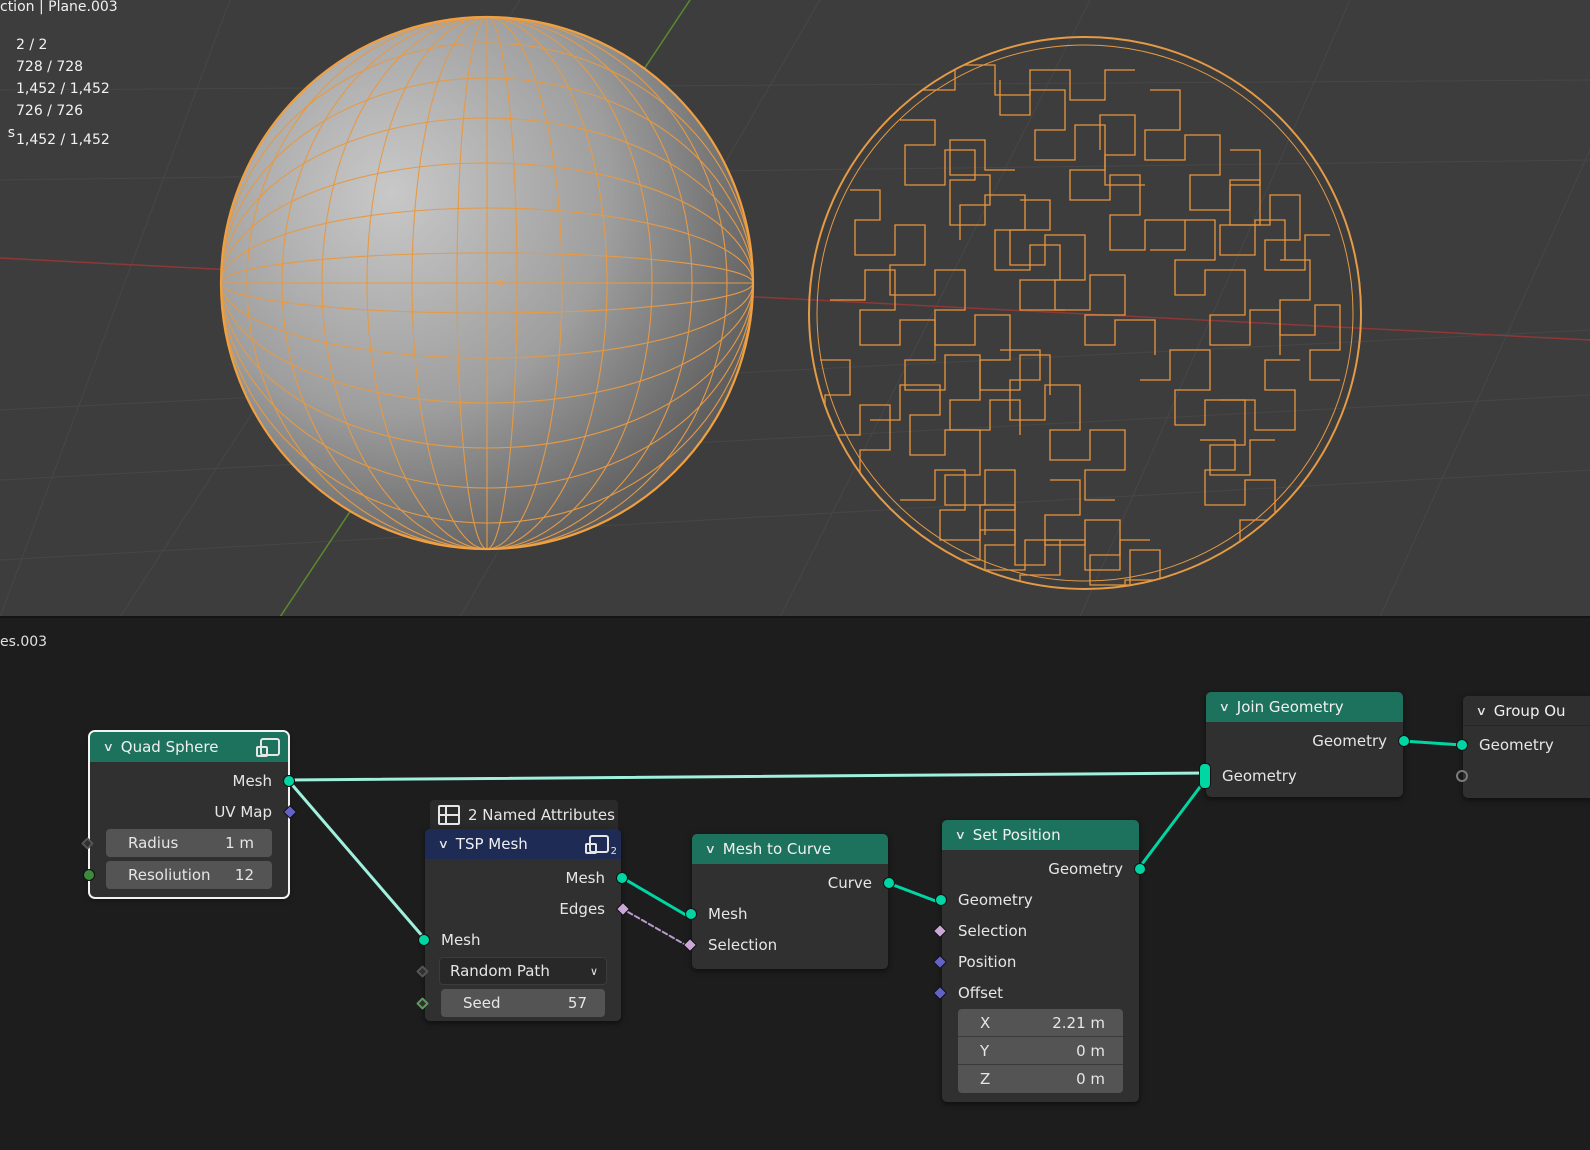  I want to click on axis-label: Z, so click(985, 1079).